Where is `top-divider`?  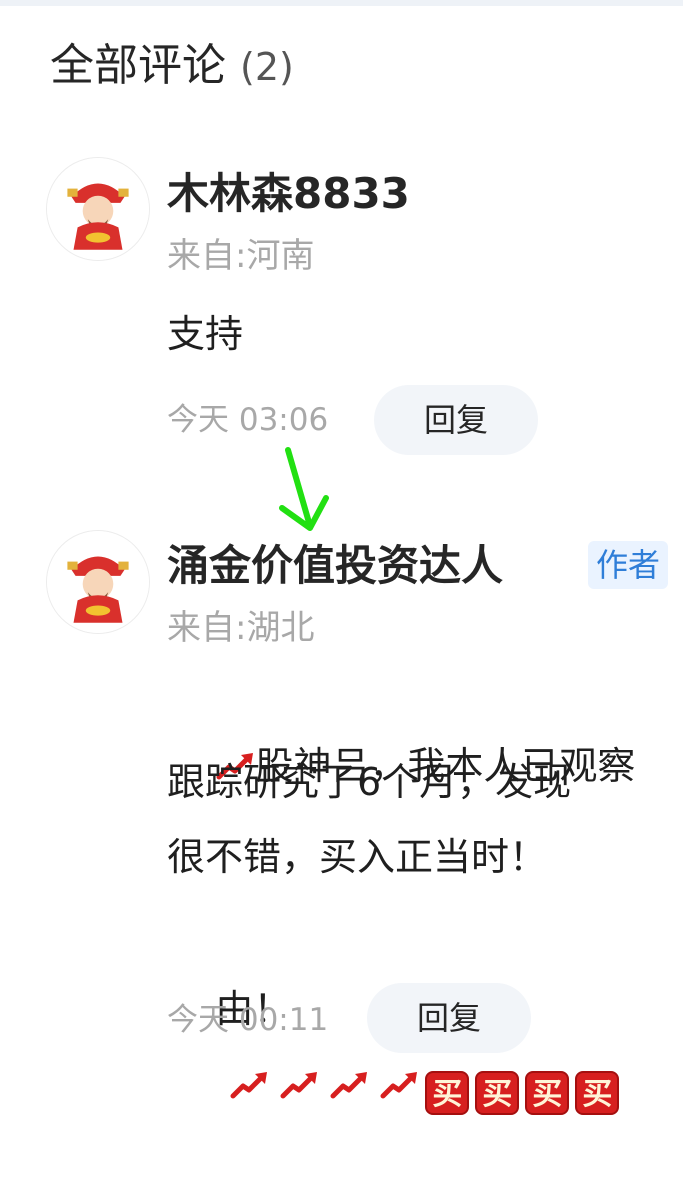
top-divider is located at coordinates (341, 3).